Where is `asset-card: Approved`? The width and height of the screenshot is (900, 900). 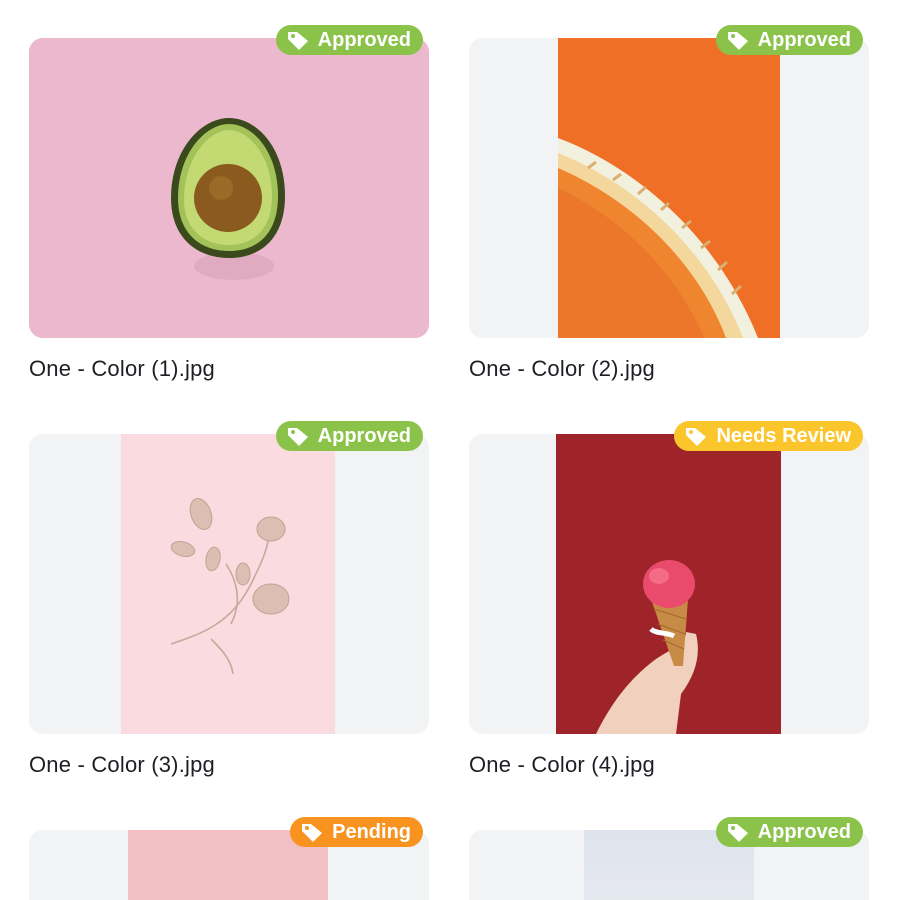
asset-card: Approved is located at coordinates (669, 858).